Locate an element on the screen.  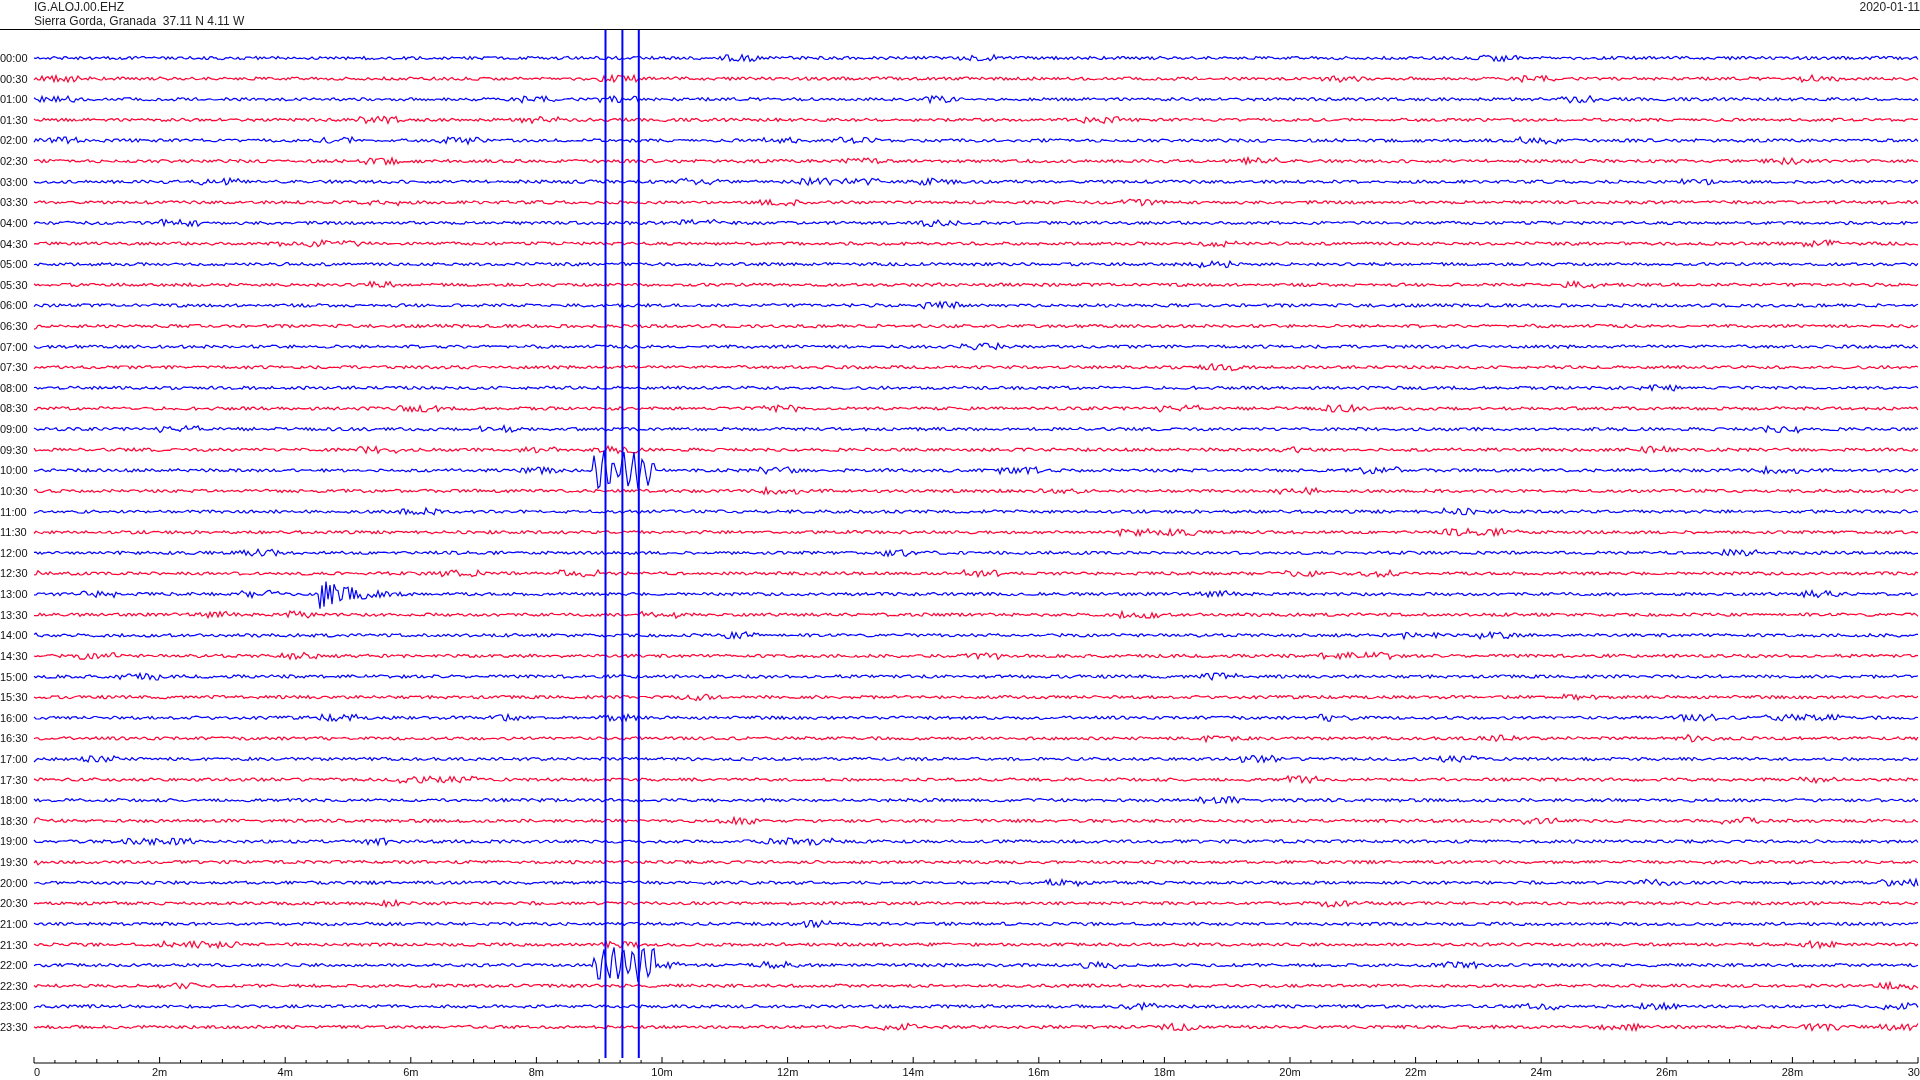
trace-time-label: 21:00 is located at coordinates (14, 923).